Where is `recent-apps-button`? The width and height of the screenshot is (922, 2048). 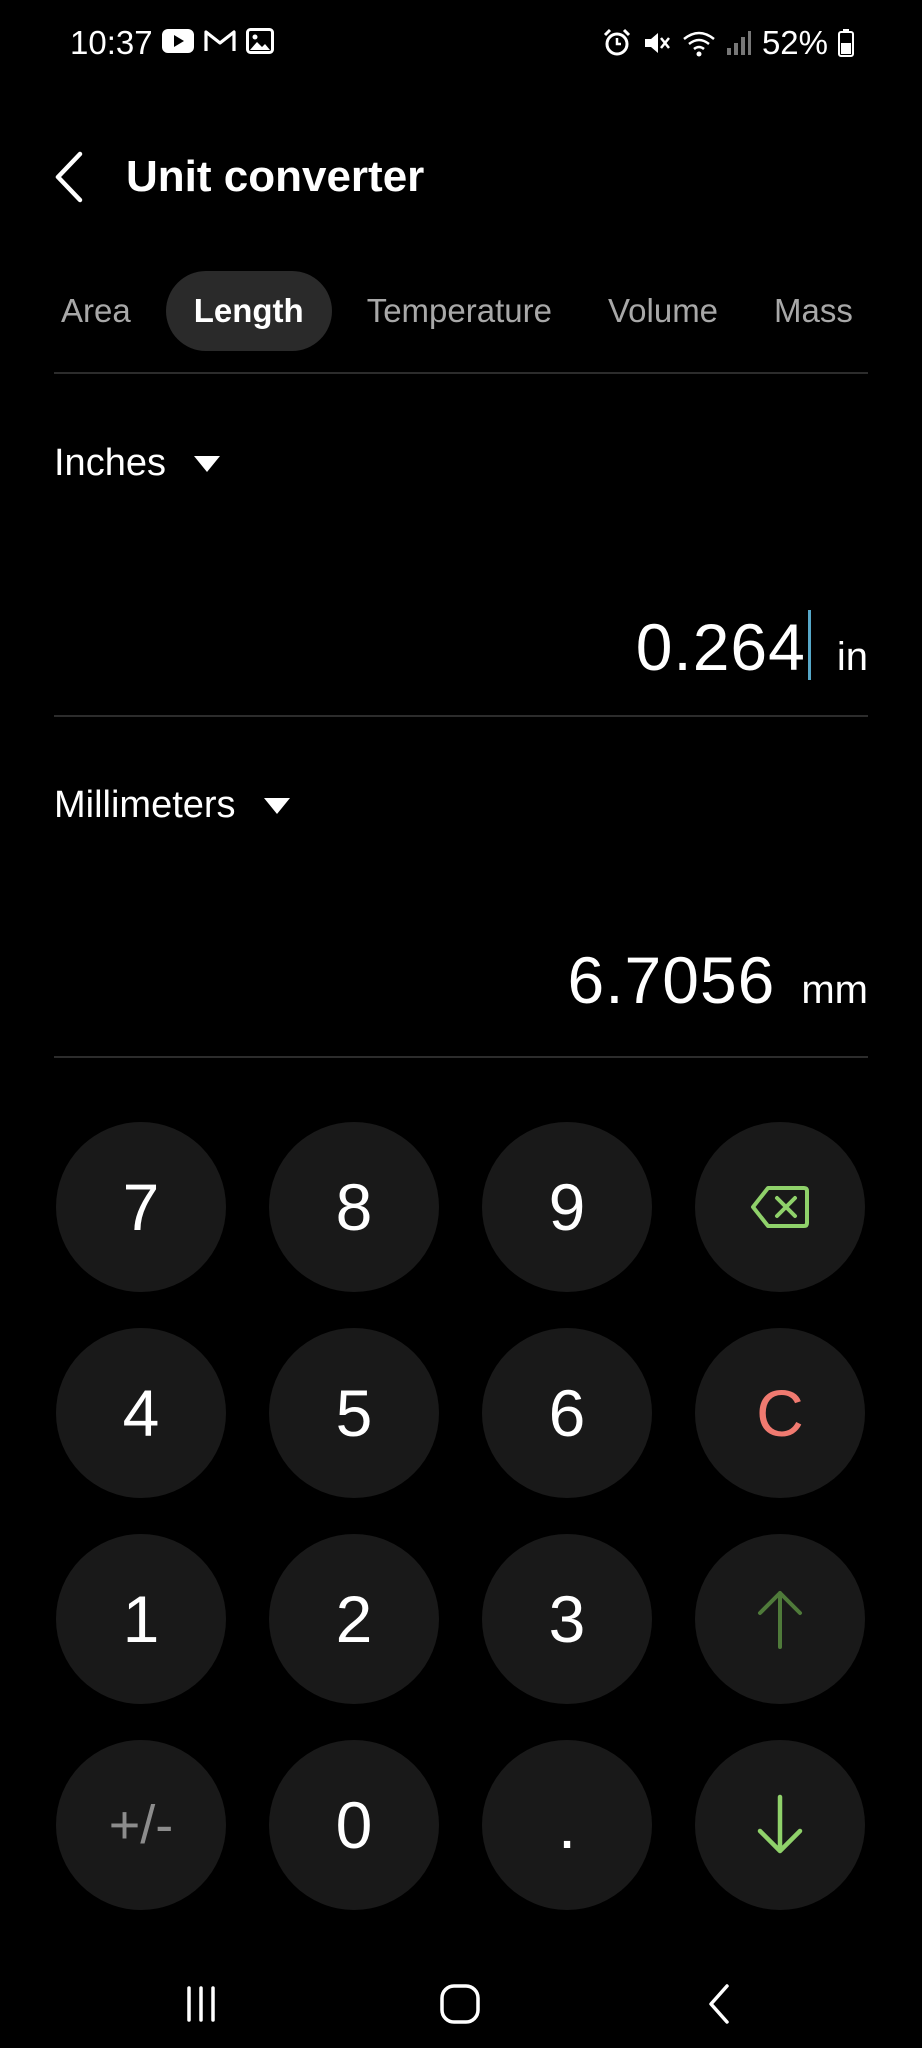 recent-apps-button is located at coordinates (201, 2004).